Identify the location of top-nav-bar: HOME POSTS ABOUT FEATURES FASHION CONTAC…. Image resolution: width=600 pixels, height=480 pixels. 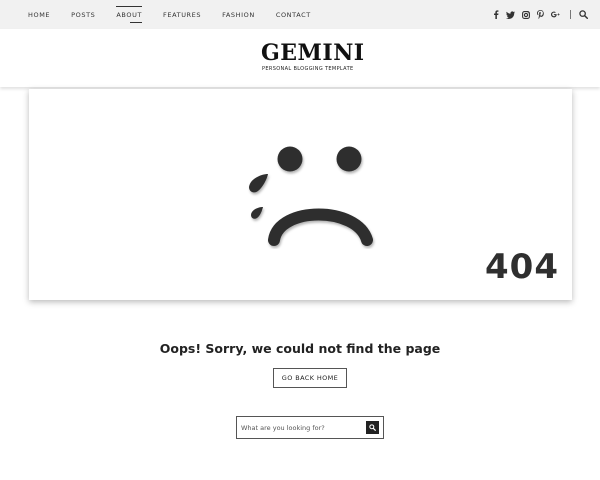
(300, 14).